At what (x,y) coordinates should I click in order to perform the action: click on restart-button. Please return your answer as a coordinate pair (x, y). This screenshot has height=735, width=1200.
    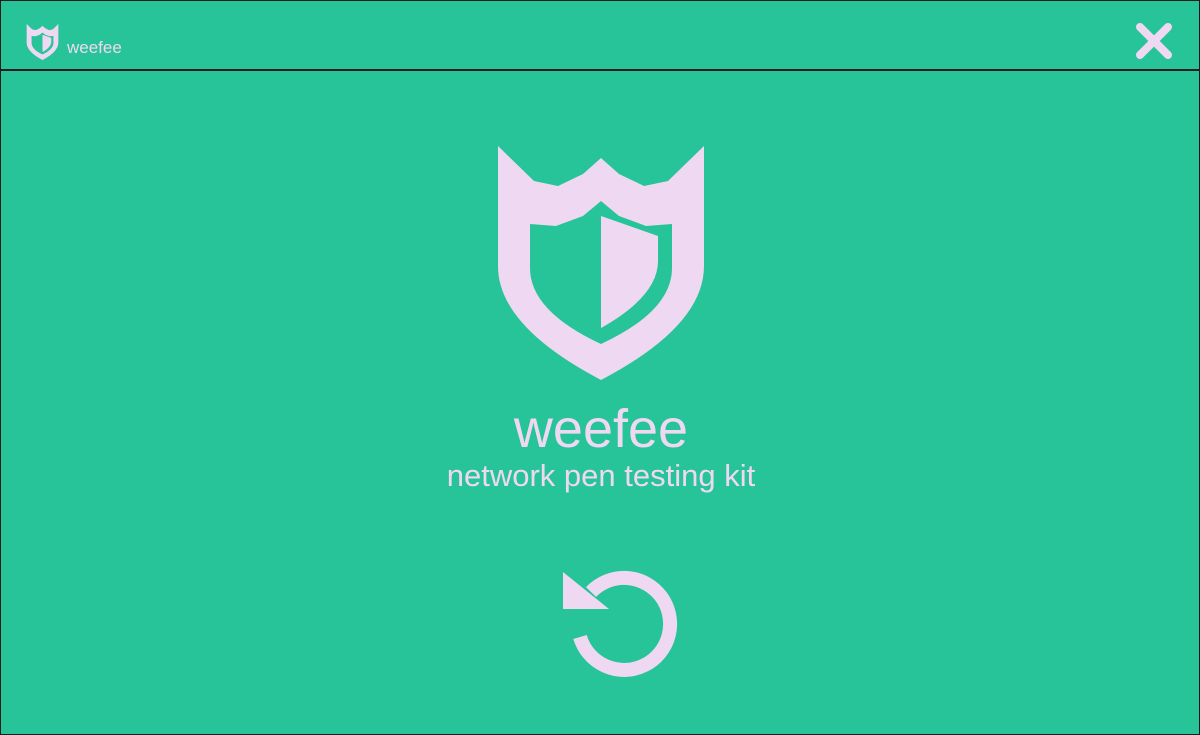
    Looking at the image, I should click on (621, 619).